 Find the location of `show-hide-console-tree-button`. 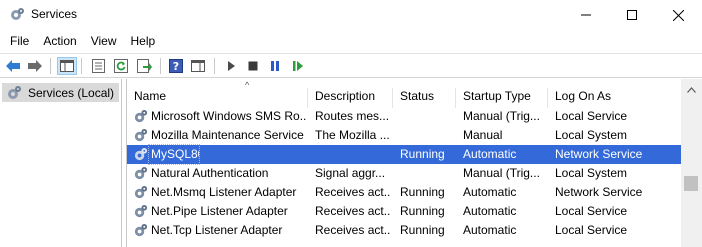

show-hide-console-tree-button is located at coordinates (67, 66).